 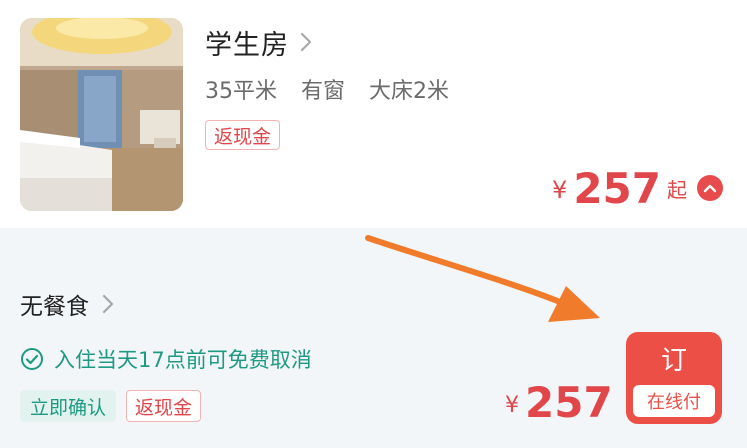 I want to click on room-photo, so click(x=101, y=114).